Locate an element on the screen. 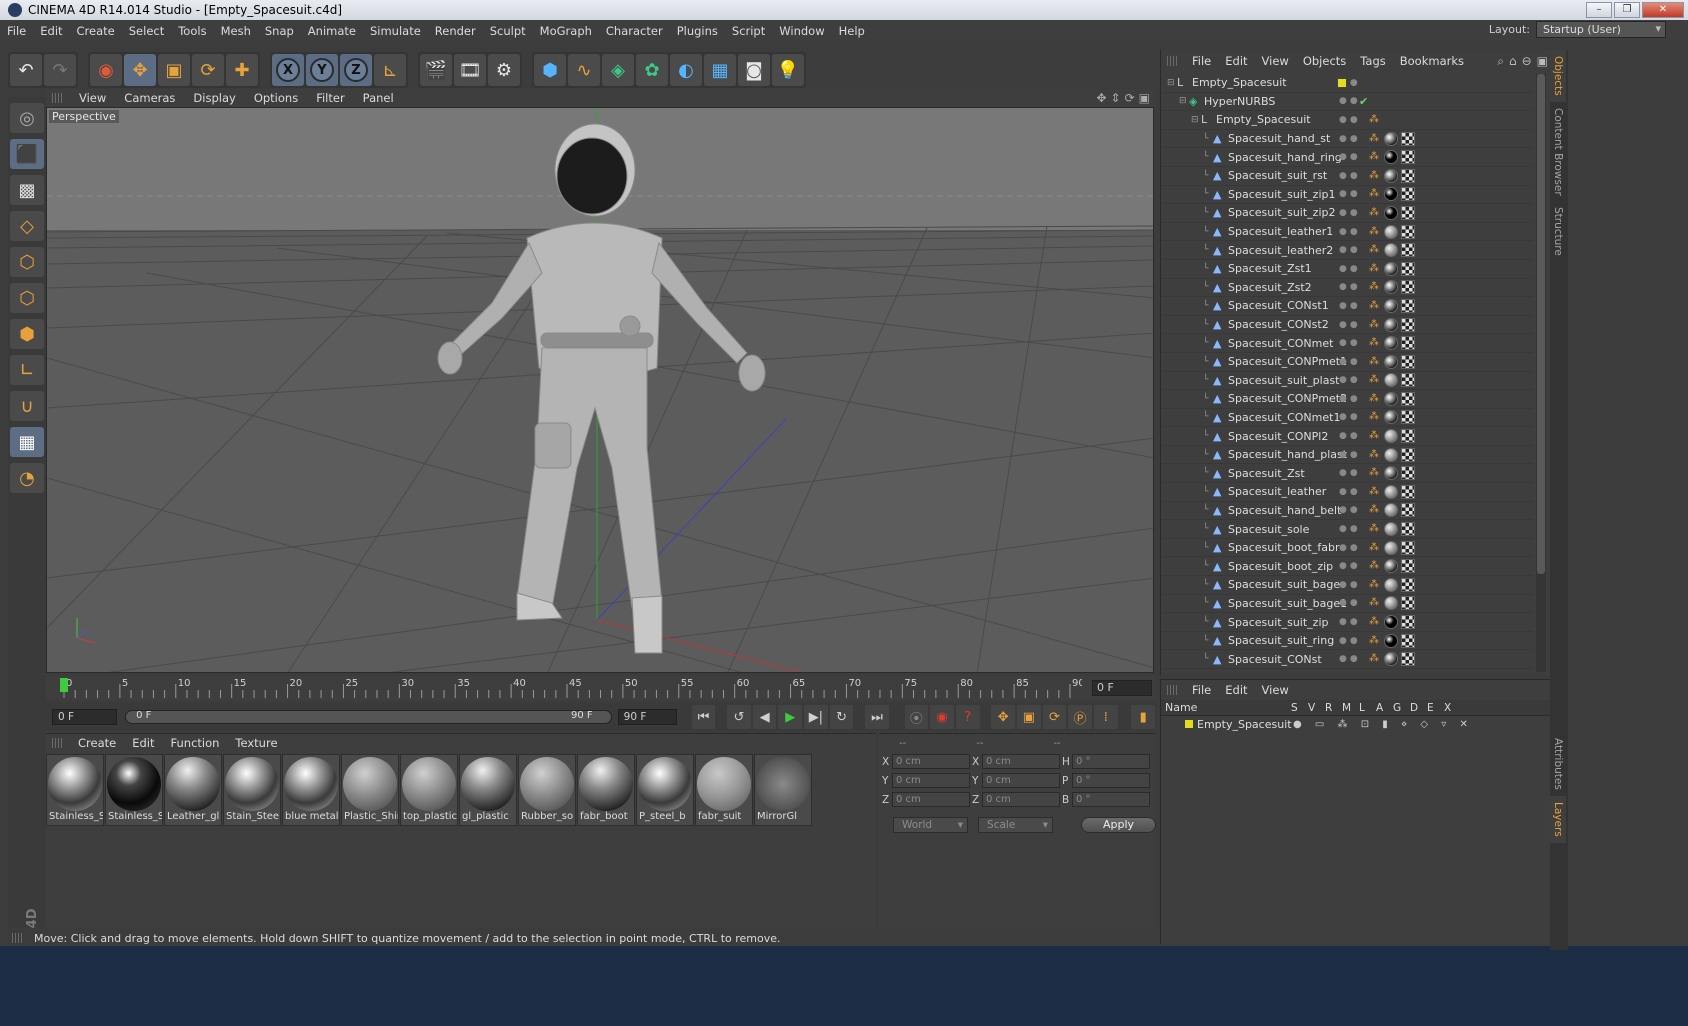 This screenshot has width=1688, height=1026. object-row: └ ▲ Spacesuit_suit_plast ●● ⁂ is located at coordinates (1347, 381).